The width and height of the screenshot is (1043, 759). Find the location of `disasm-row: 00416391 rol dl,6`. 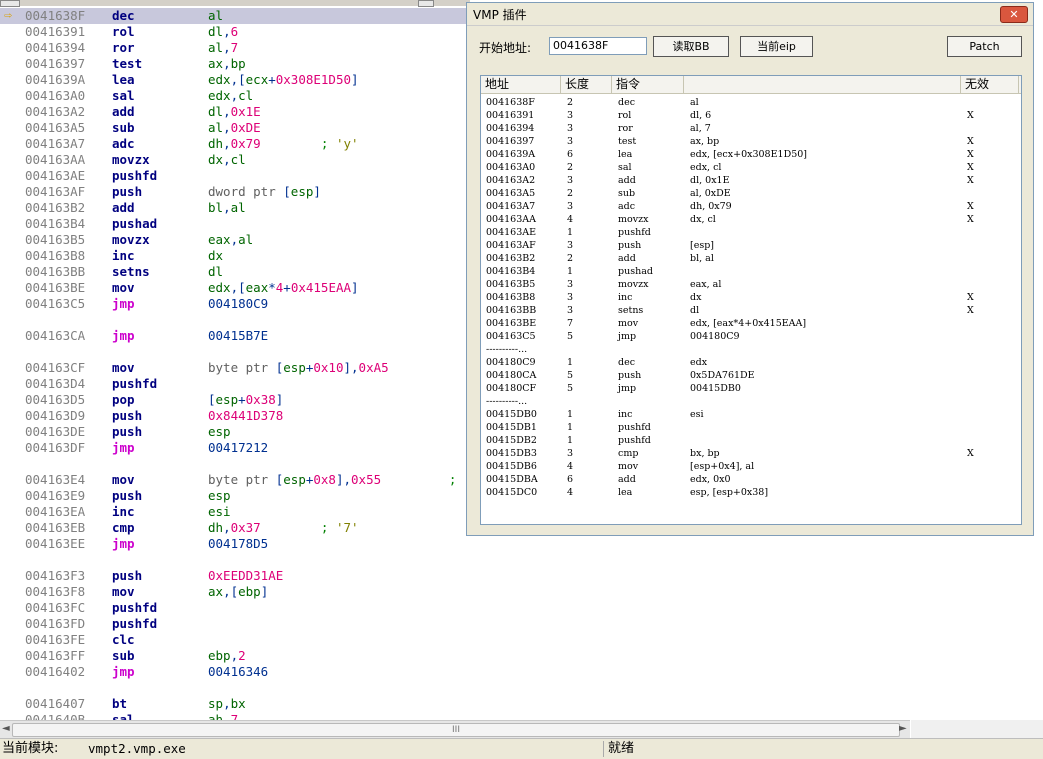

disasm-row: 00416391 rol dl,6 is located at coordinates (235, 32).